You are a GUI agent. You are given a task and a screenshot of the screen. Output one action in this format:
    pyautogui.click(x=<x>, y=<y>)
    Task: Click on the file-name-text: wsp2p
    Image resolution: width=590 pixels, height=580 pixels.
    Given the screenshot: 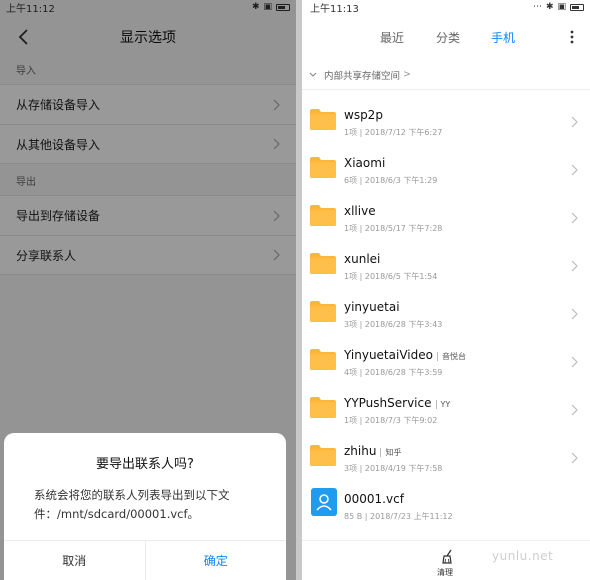 What is the action you would take?
    pyautogui.click(x=363, y=115)
    